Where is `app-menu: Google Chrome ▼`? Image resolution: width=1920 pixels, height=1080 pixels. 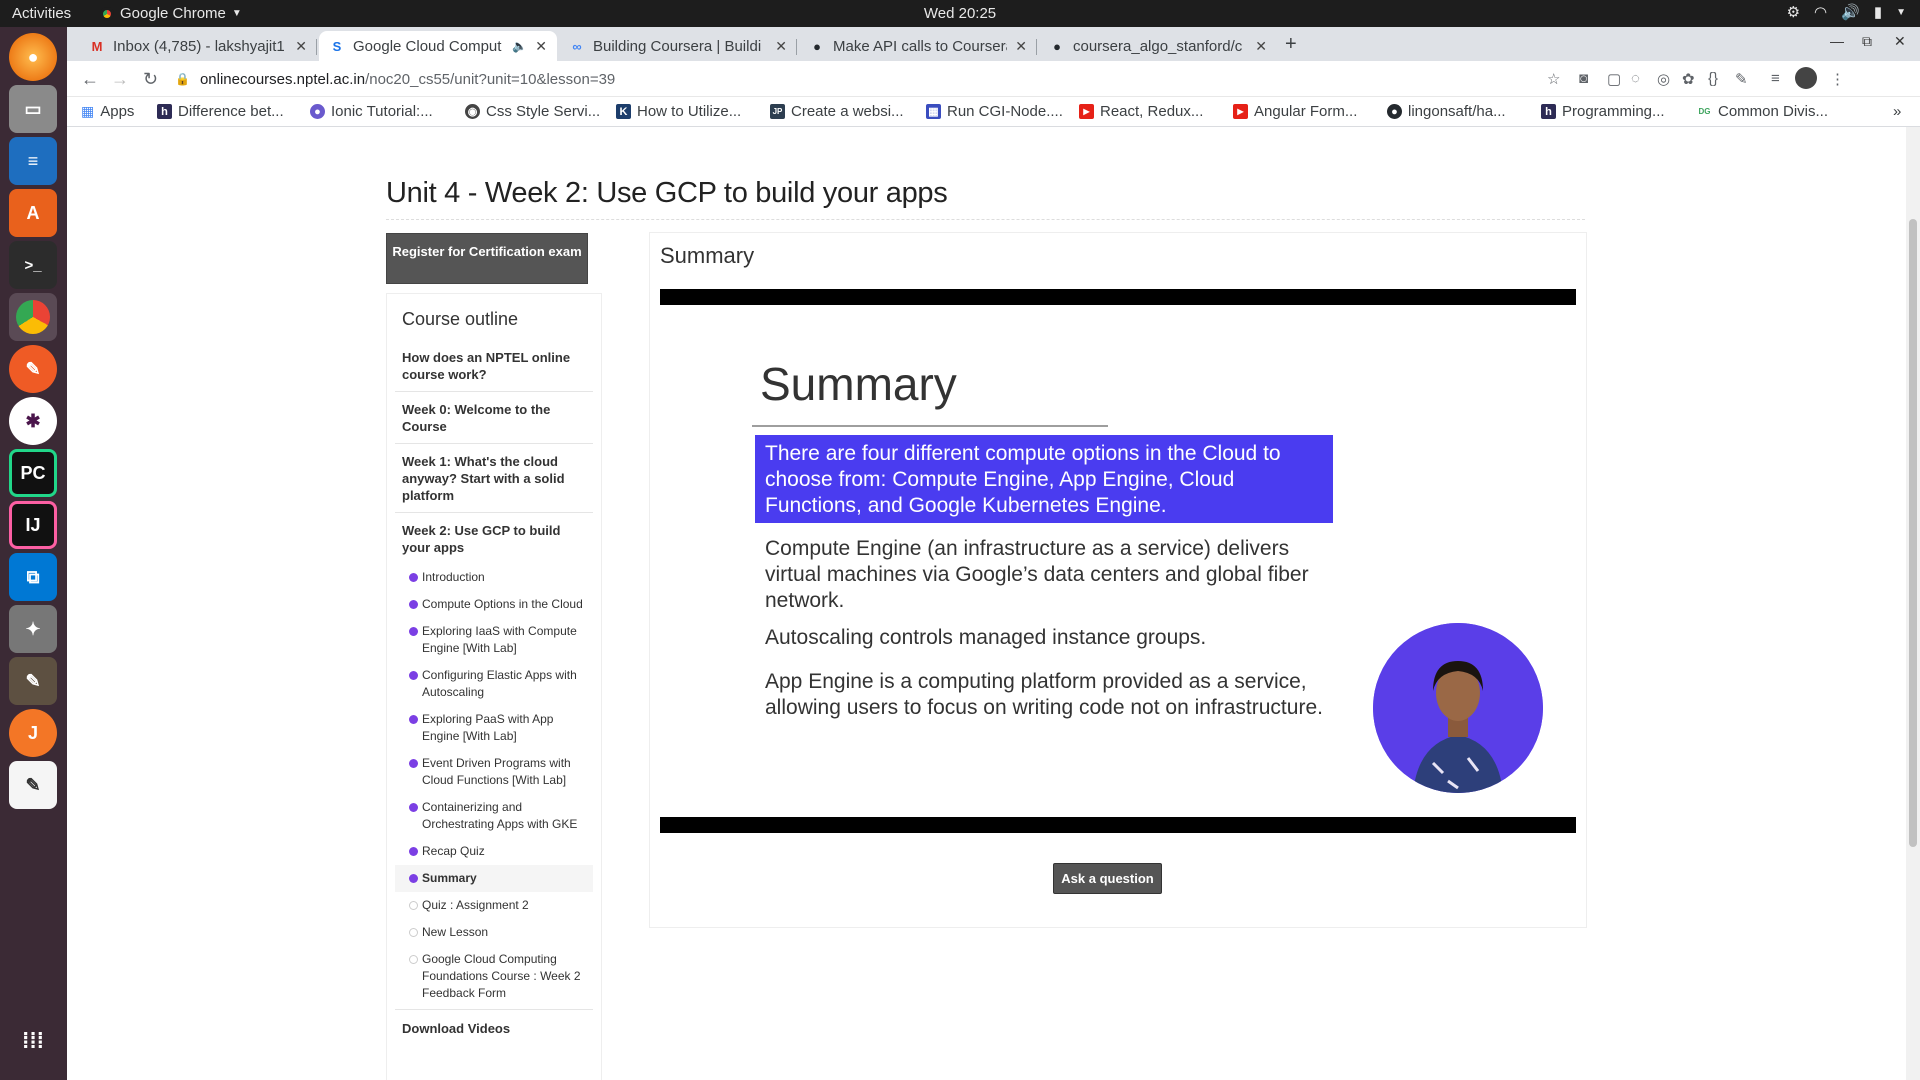 app-menu: Google Chrome ▼ is located at coordinates (171, 13).